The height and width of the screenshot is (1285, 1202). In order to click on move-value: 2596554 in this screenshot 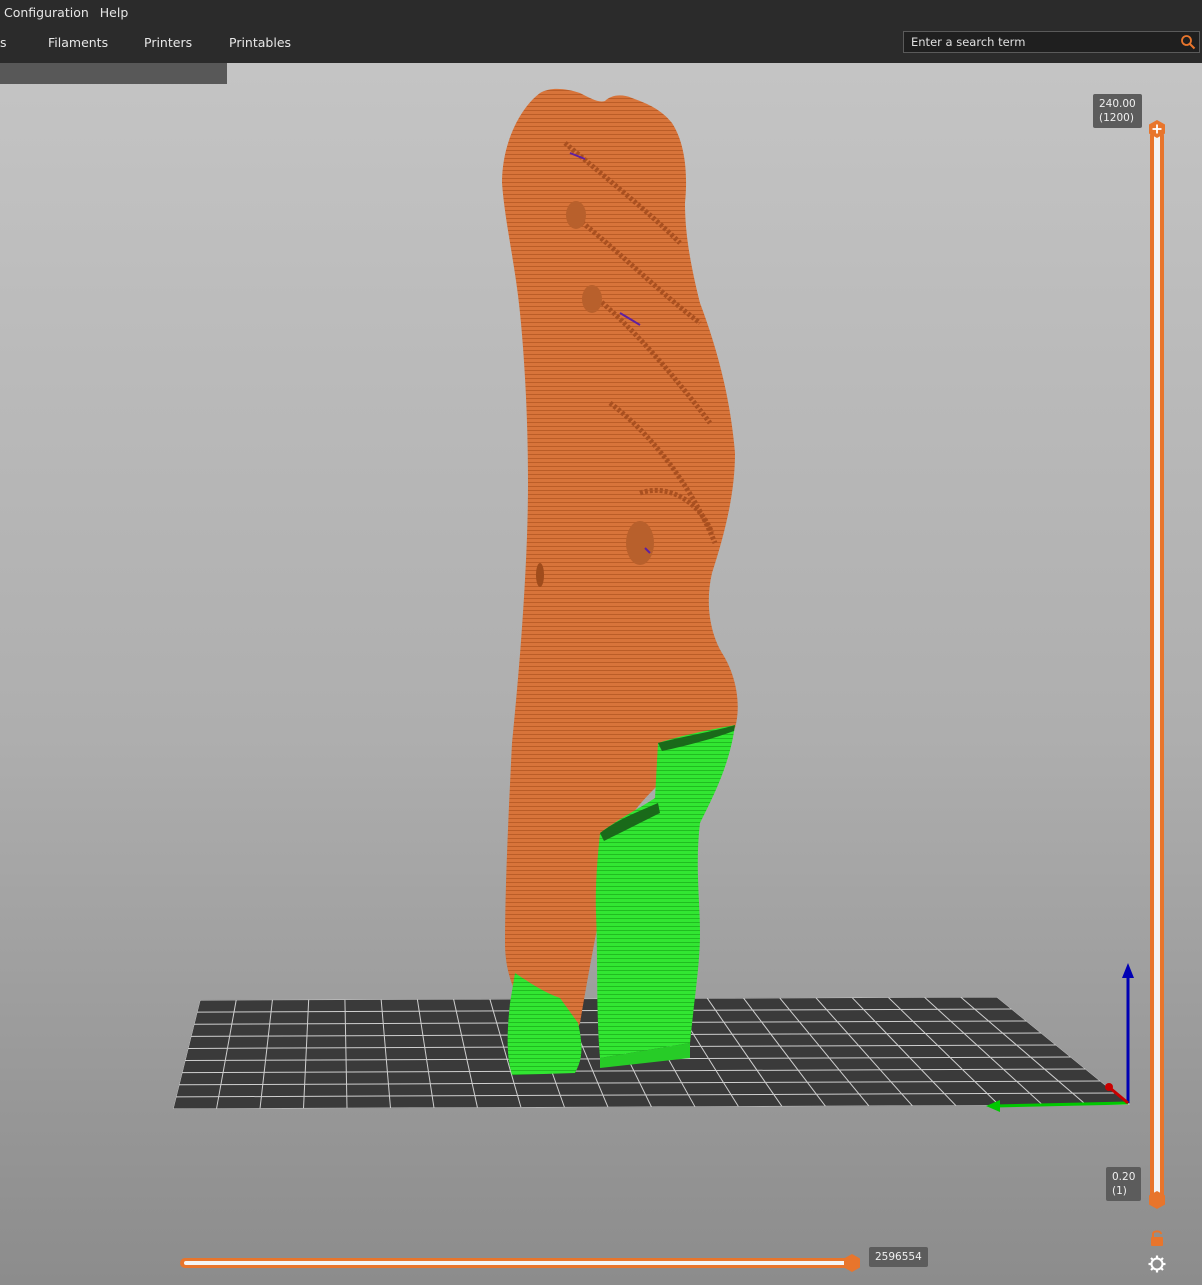, I will do `click(898, 1257)`.